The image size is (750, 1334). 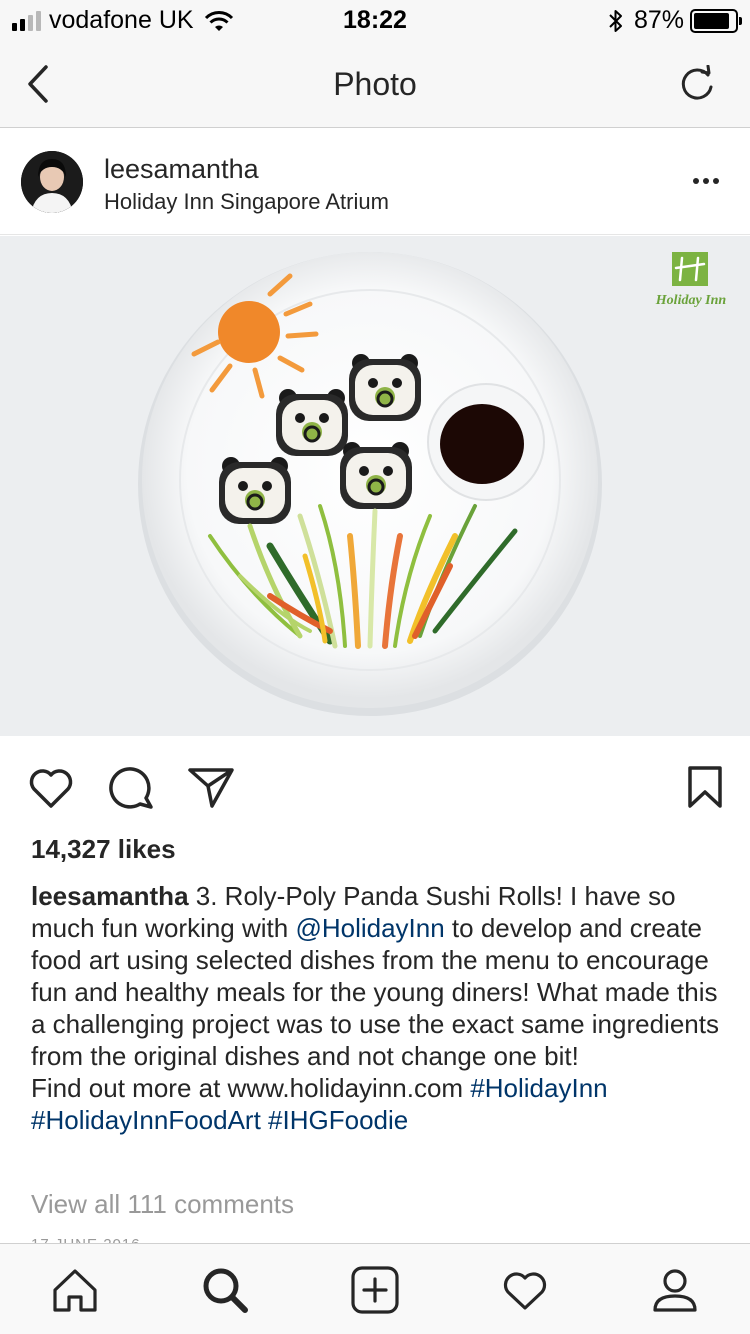 What do you see at coordinates (675, 1290) in the screenshot?
I see `profile-icon` at bounding box center [675, 1290].